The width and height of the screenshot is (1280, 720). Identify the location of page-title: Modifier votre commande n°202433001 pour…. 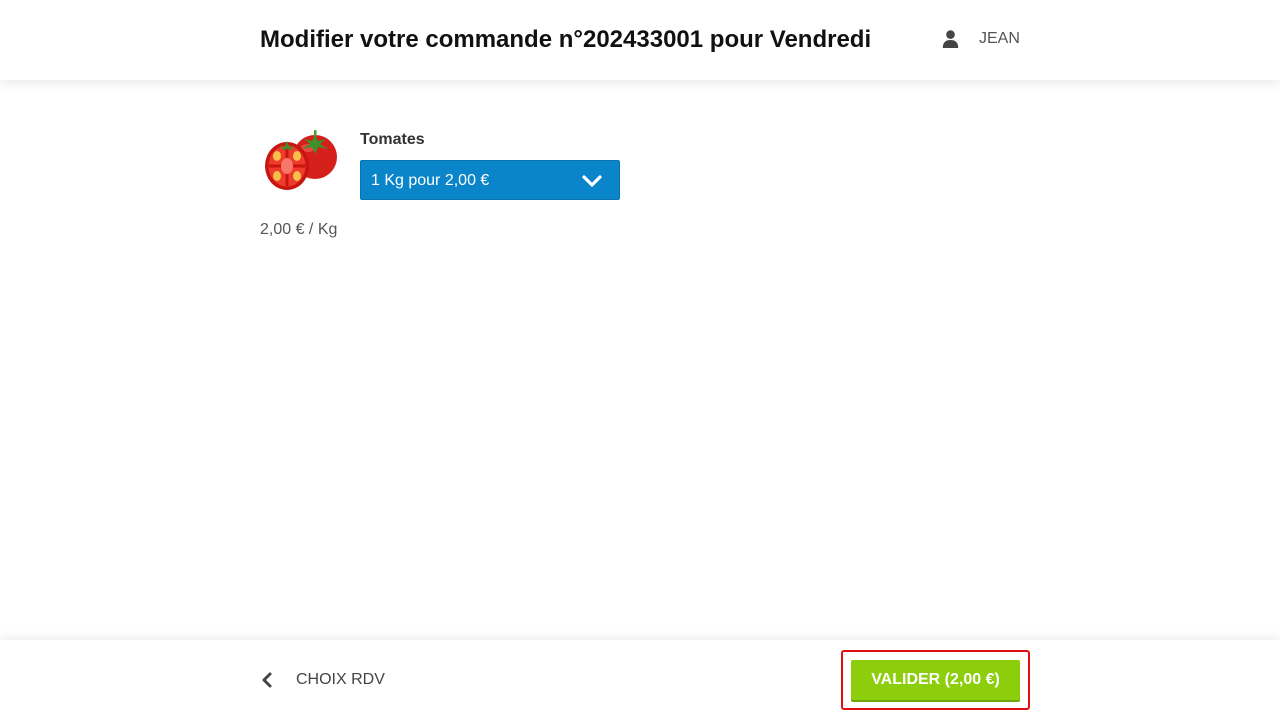
(566, 39).